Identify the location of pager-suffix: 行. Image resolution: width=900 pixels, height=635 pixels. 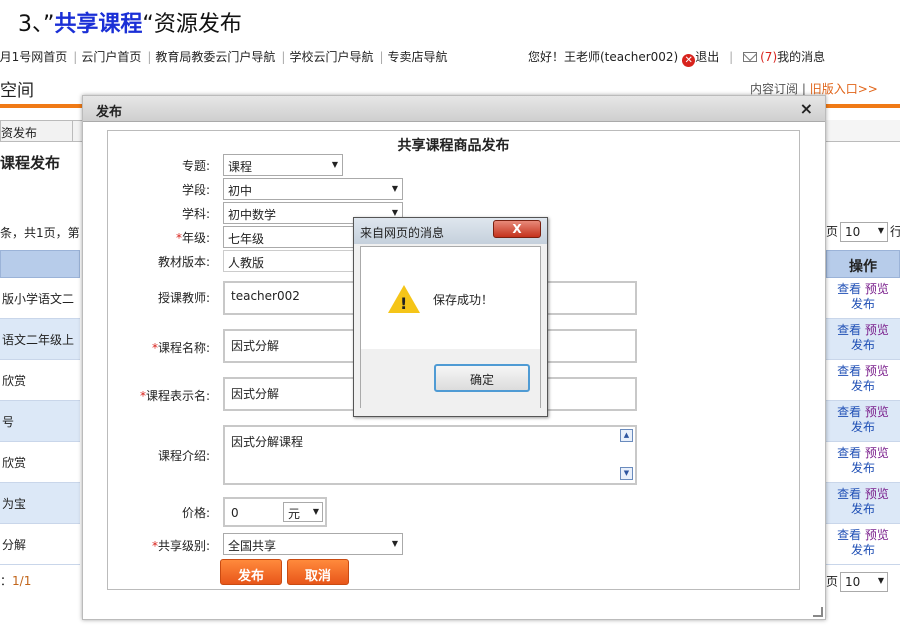
(895, 231).